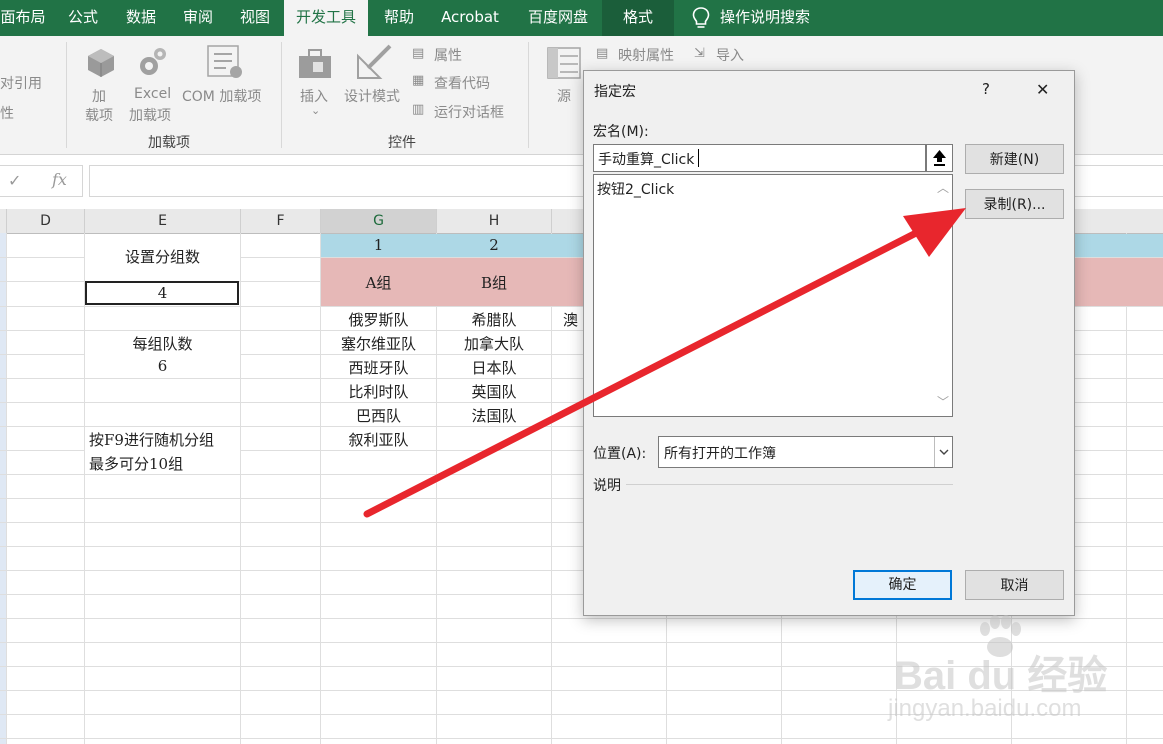  Describe the element at coordinates (1001, 676) in the screenshot. I see `watermark-brand: Bai du 经验` at that location.